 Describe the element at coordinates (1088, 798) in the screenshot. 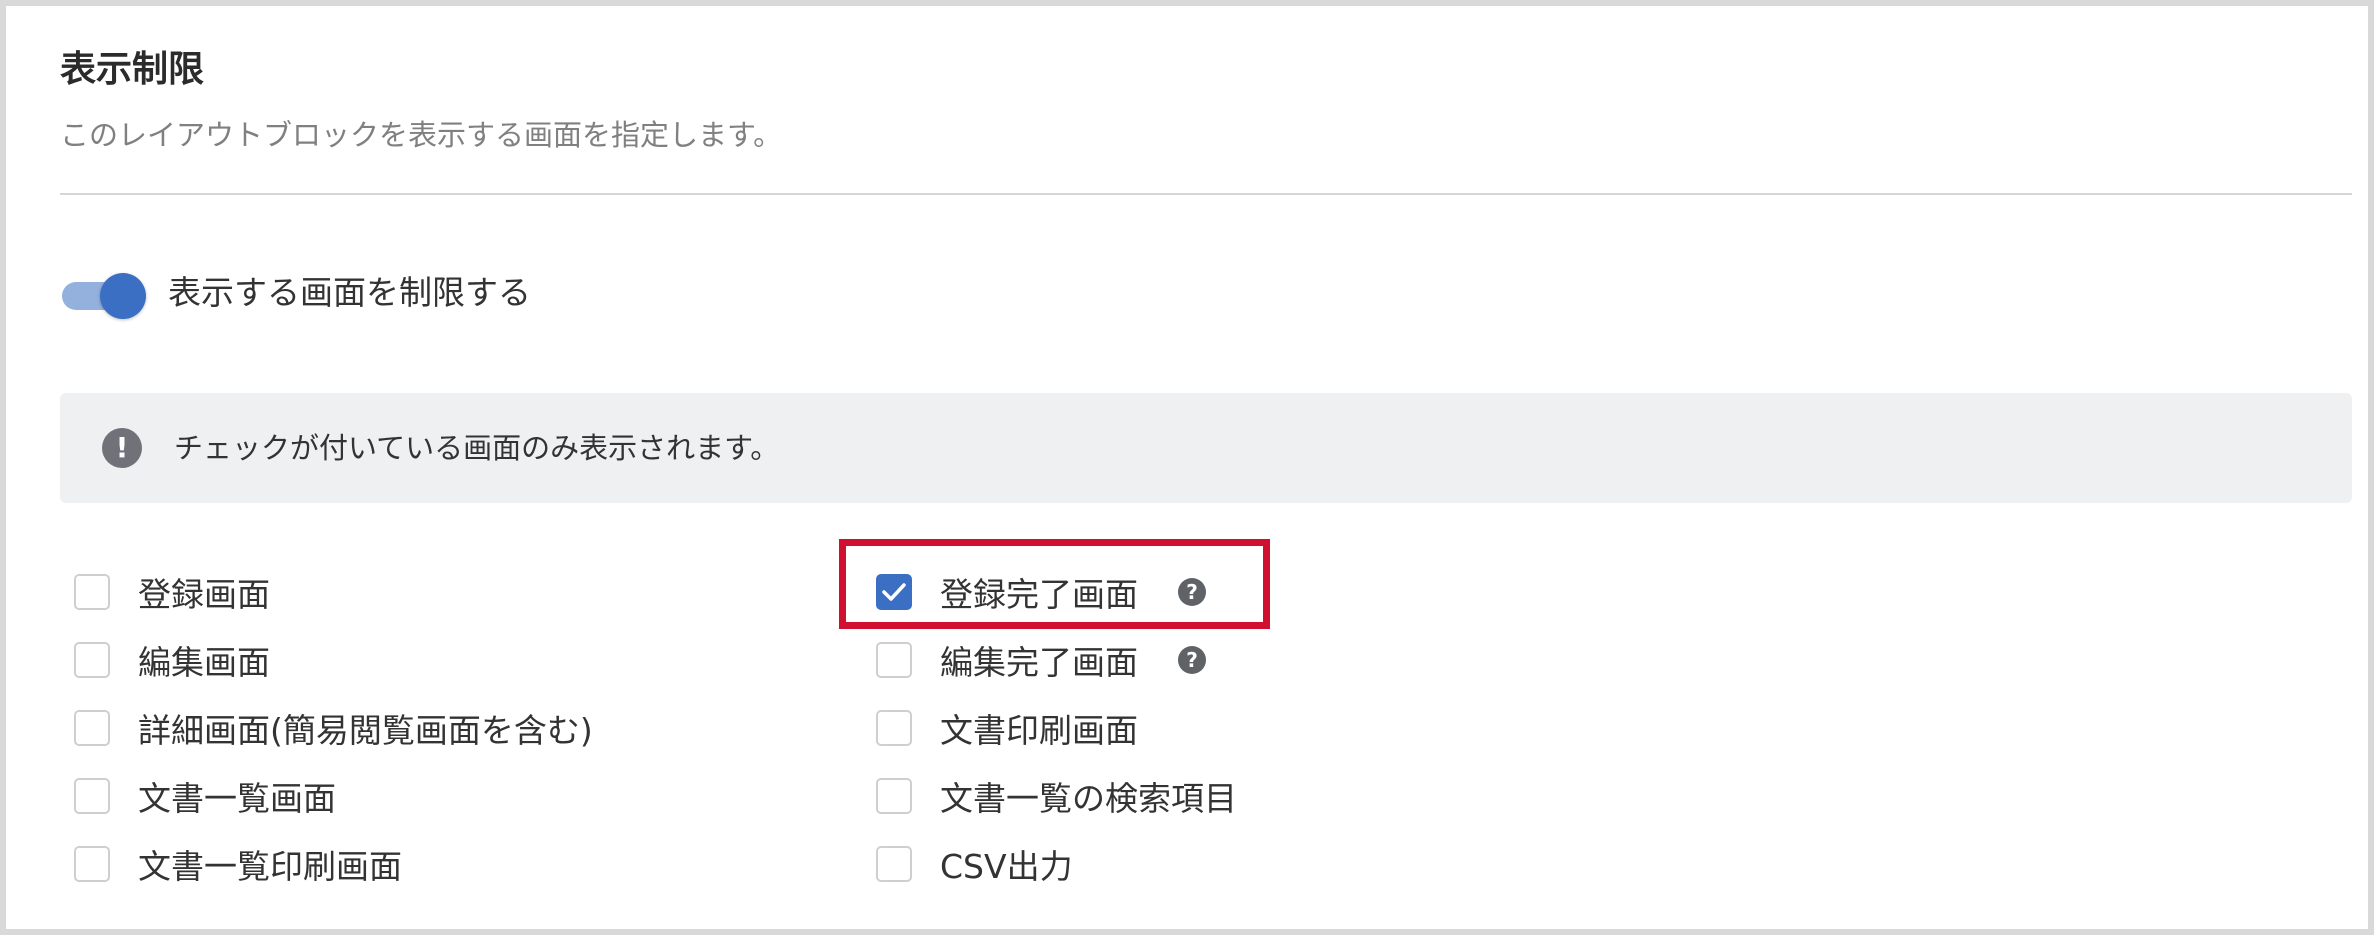

I see `checkbox-label: 文書一覧の検索項目` at that location.